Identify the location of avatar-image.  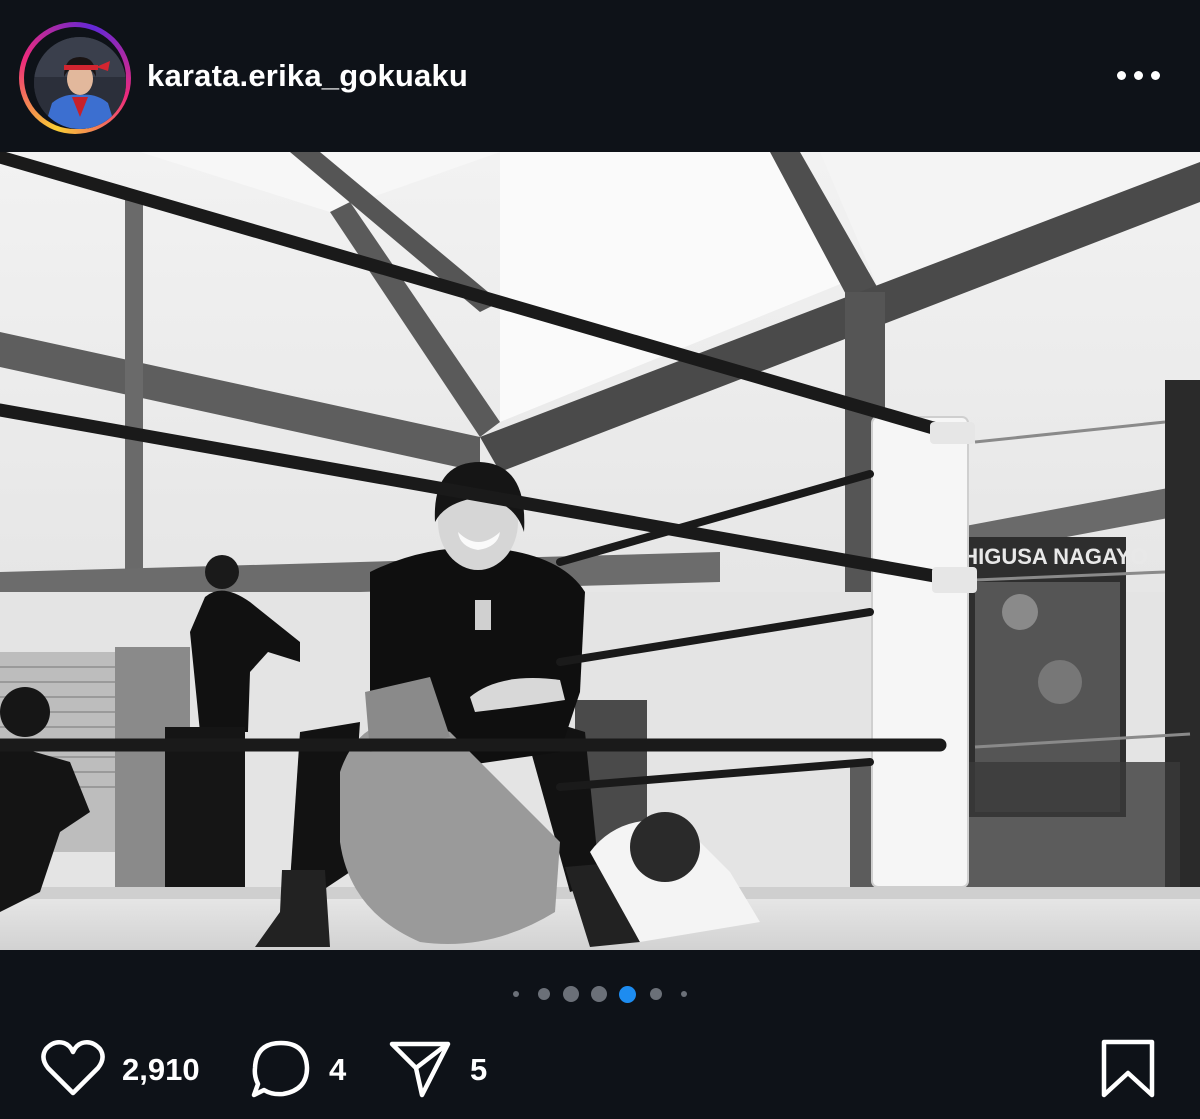
(80, 83).